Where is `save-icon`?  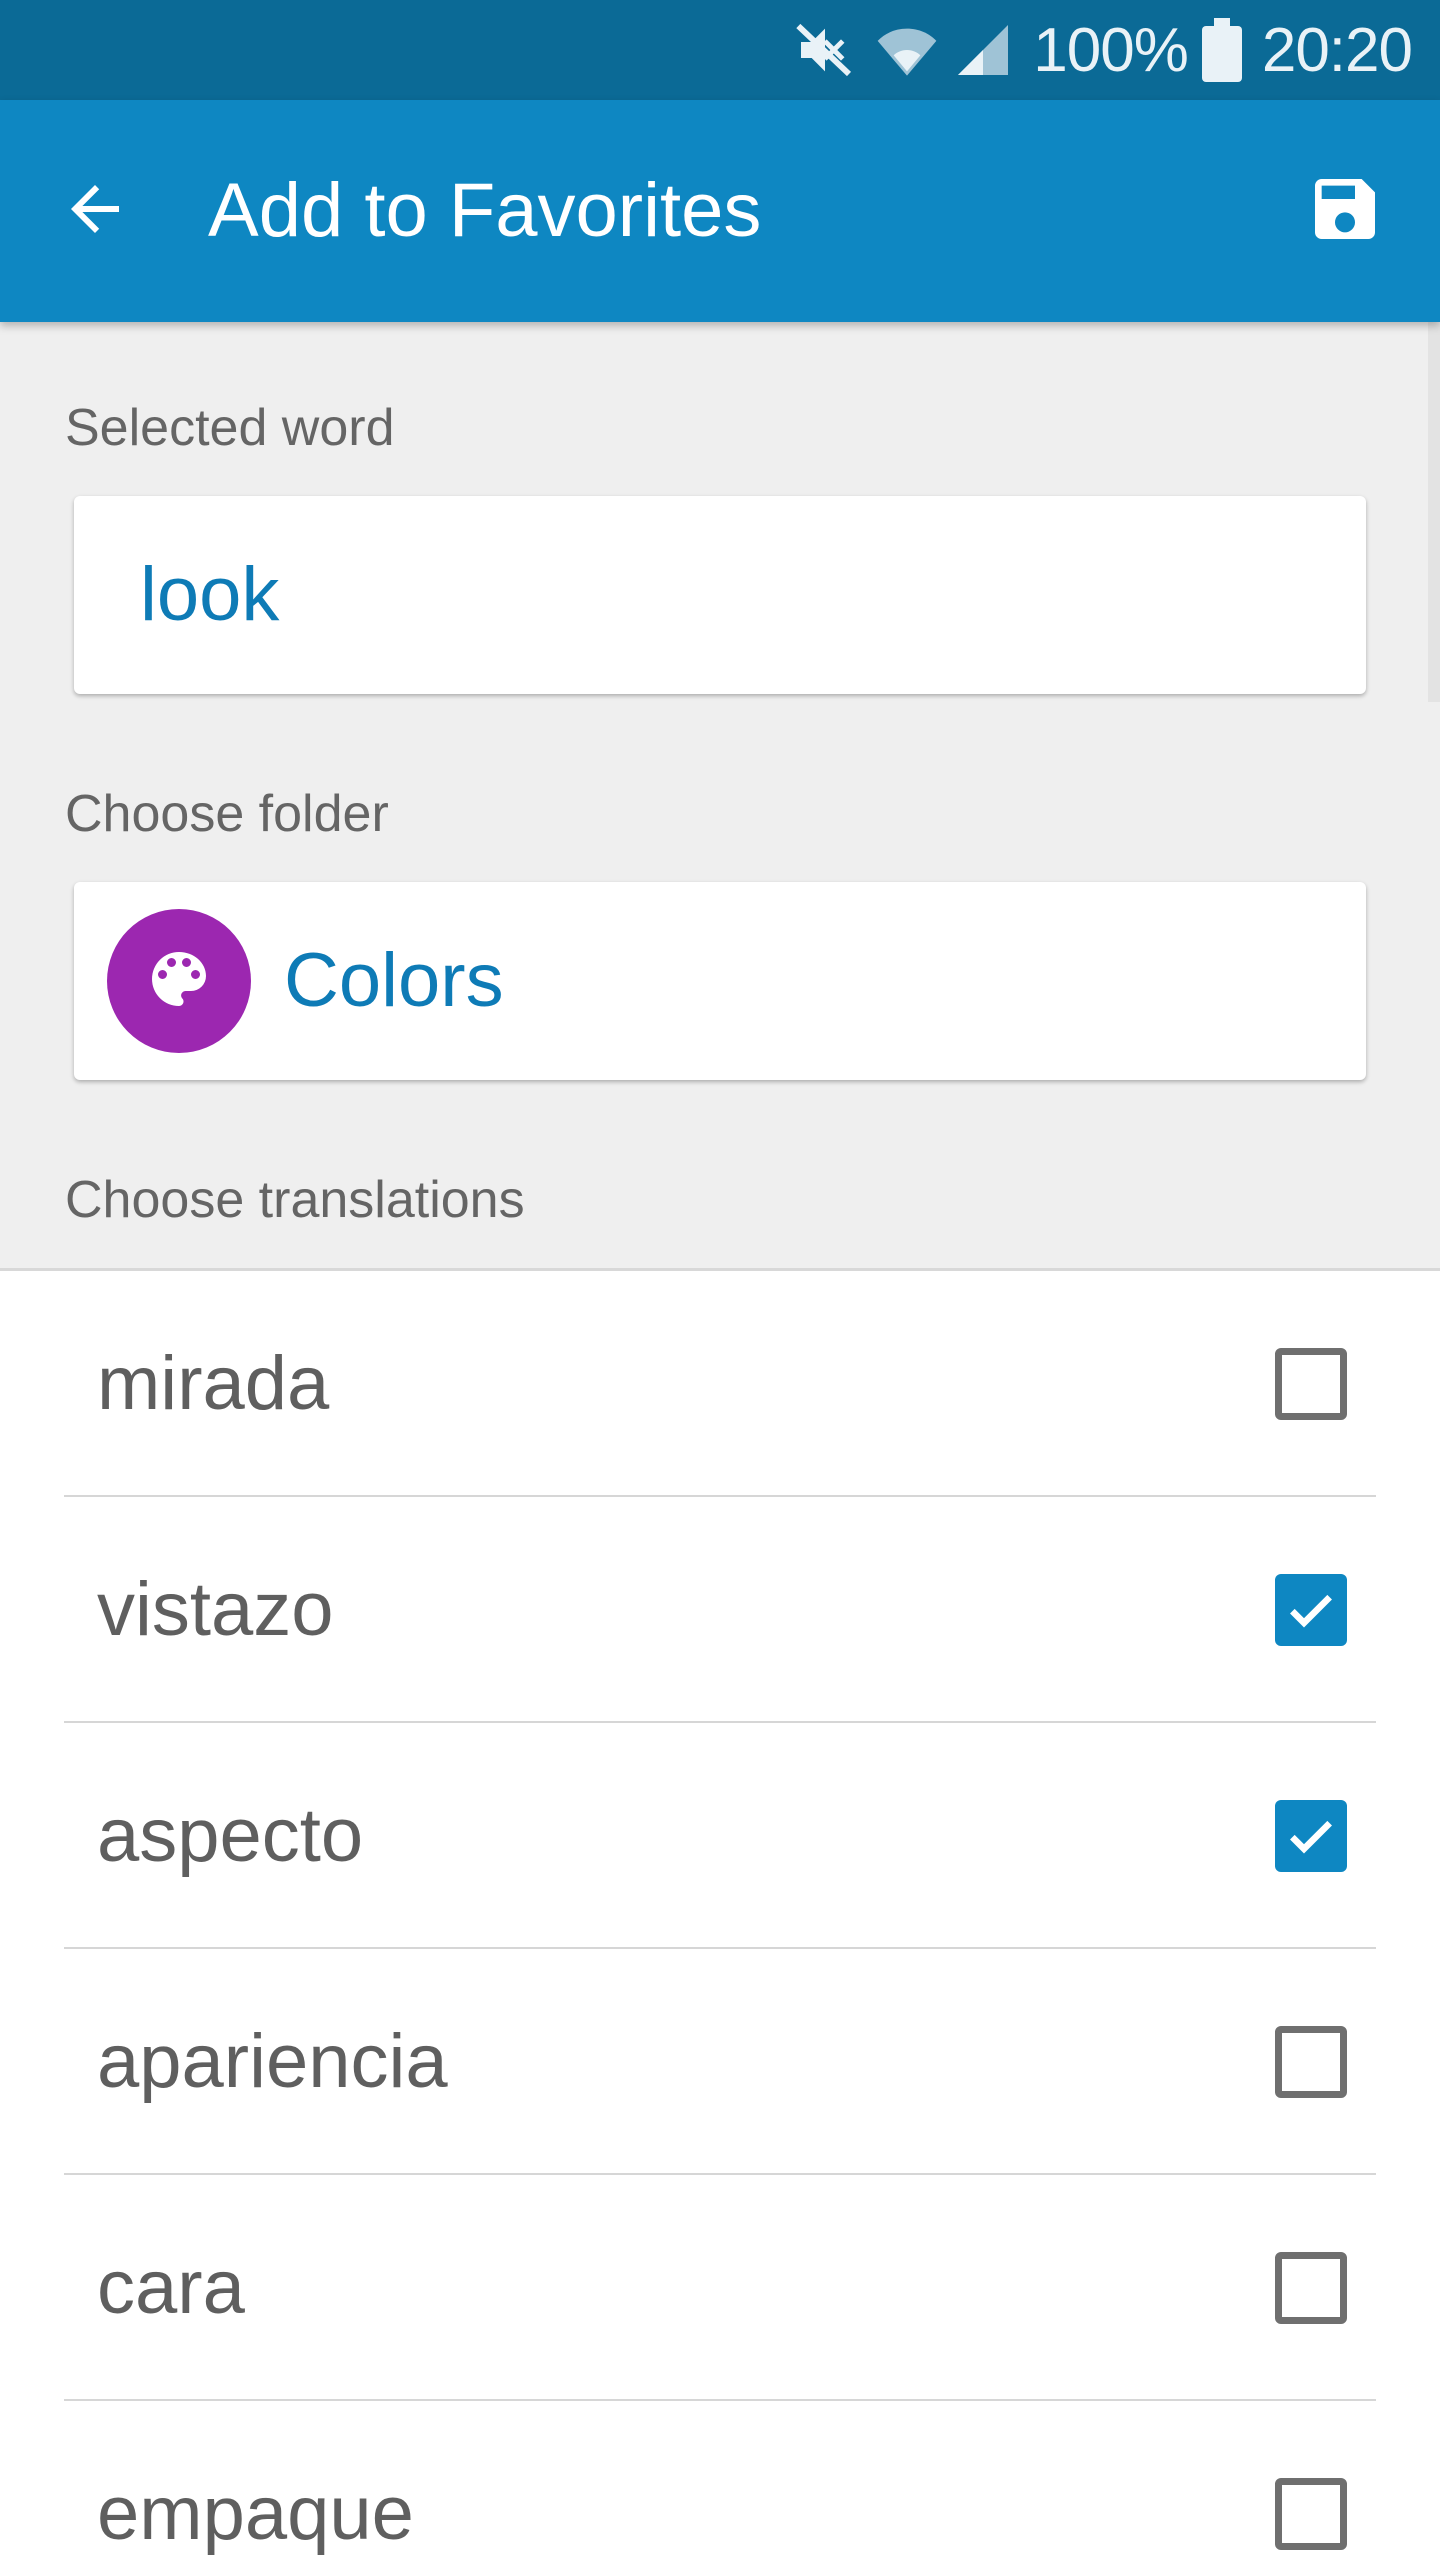
save-icon is located at coordinates (1345, 211).